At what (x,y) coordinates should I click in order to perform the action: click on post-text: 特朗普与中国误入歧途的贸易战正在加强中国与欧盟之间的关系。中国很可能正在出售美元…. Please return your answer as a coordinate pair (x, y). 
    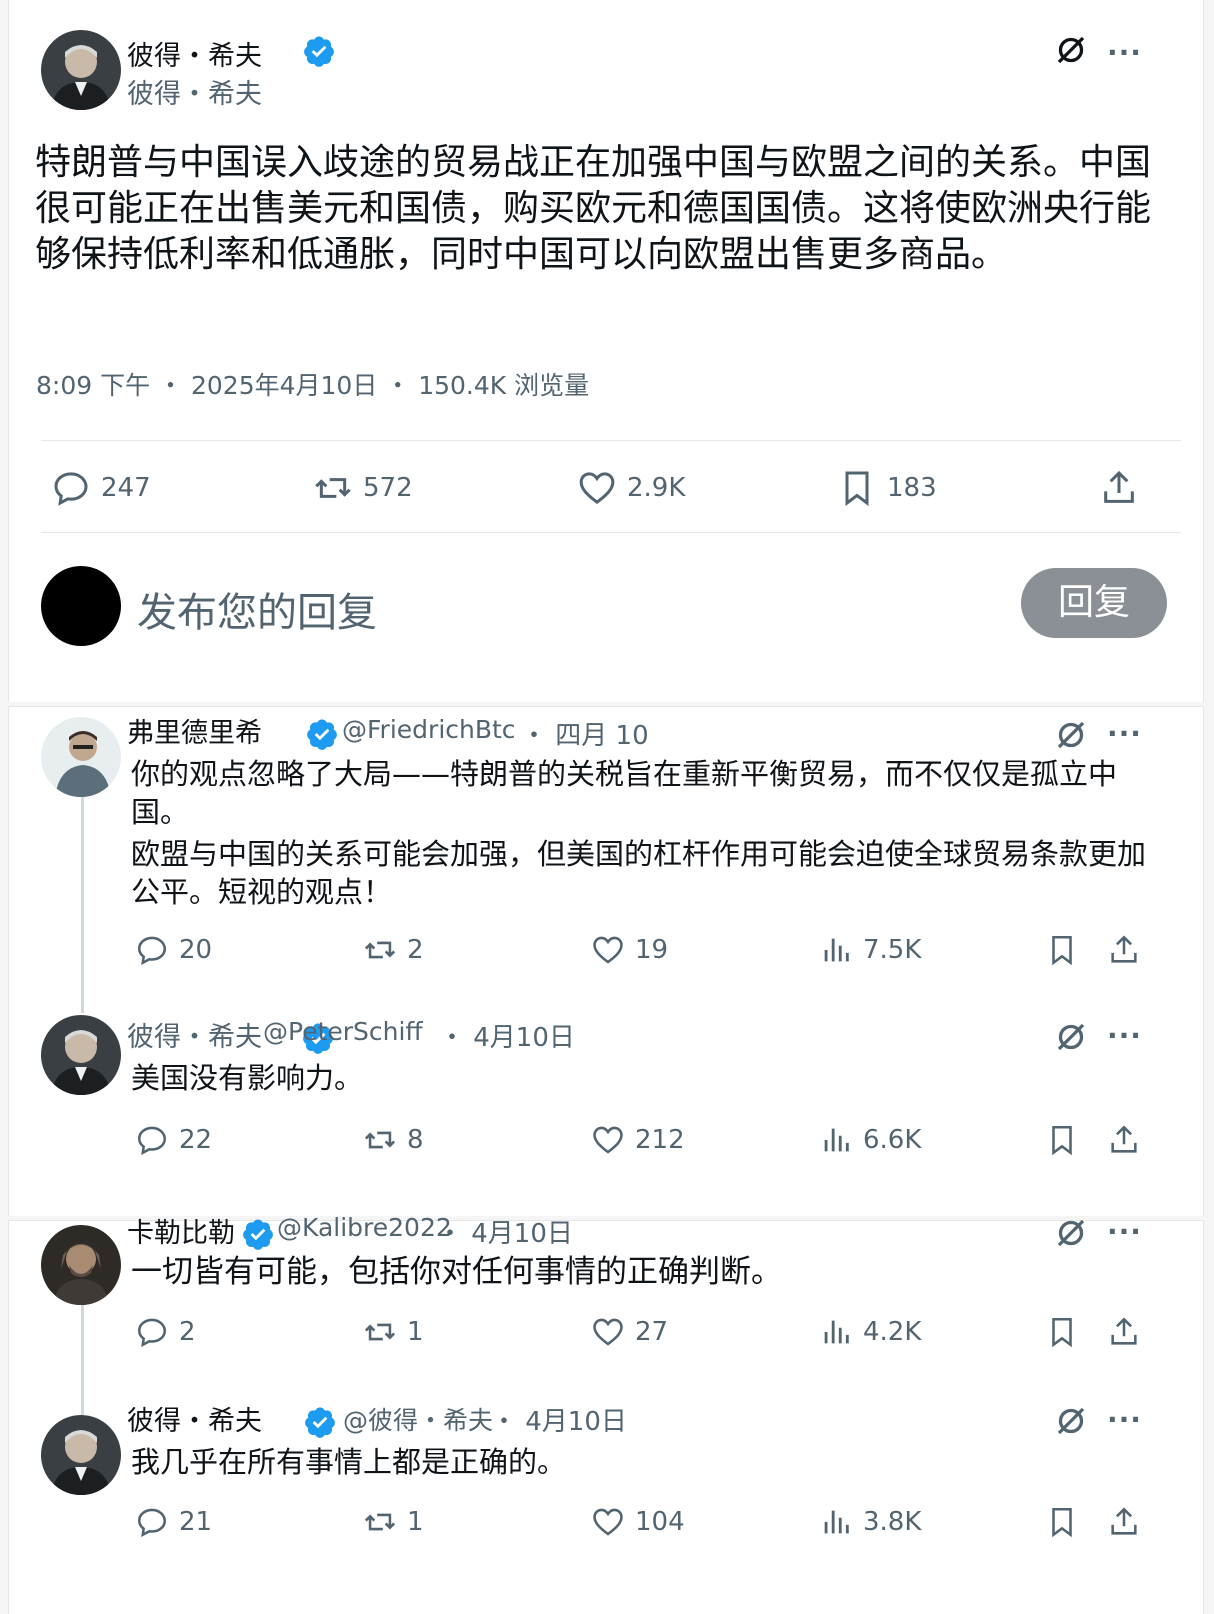
    Looking at the image, I should click on (593, 208).